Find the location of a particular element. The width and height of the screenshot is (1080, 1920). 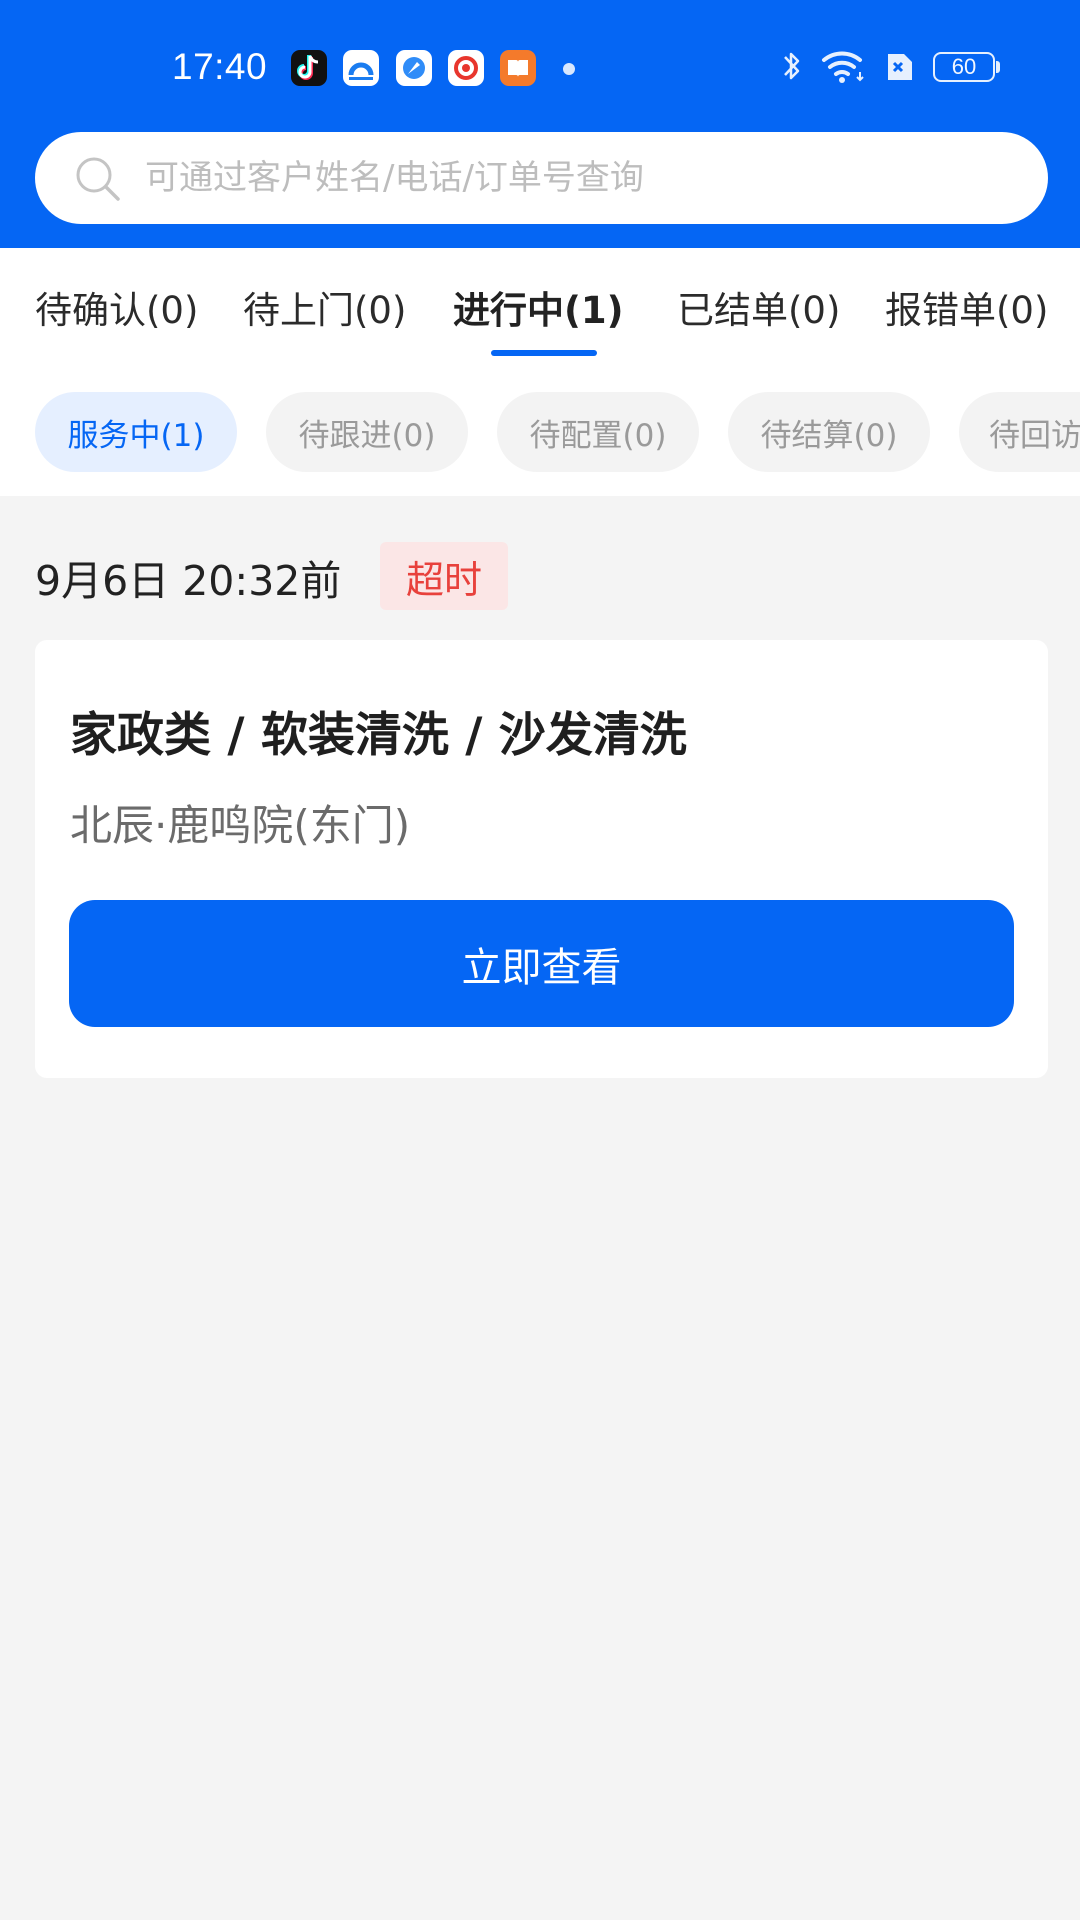

active-tab-indicator is located at coordinates (544, 353).